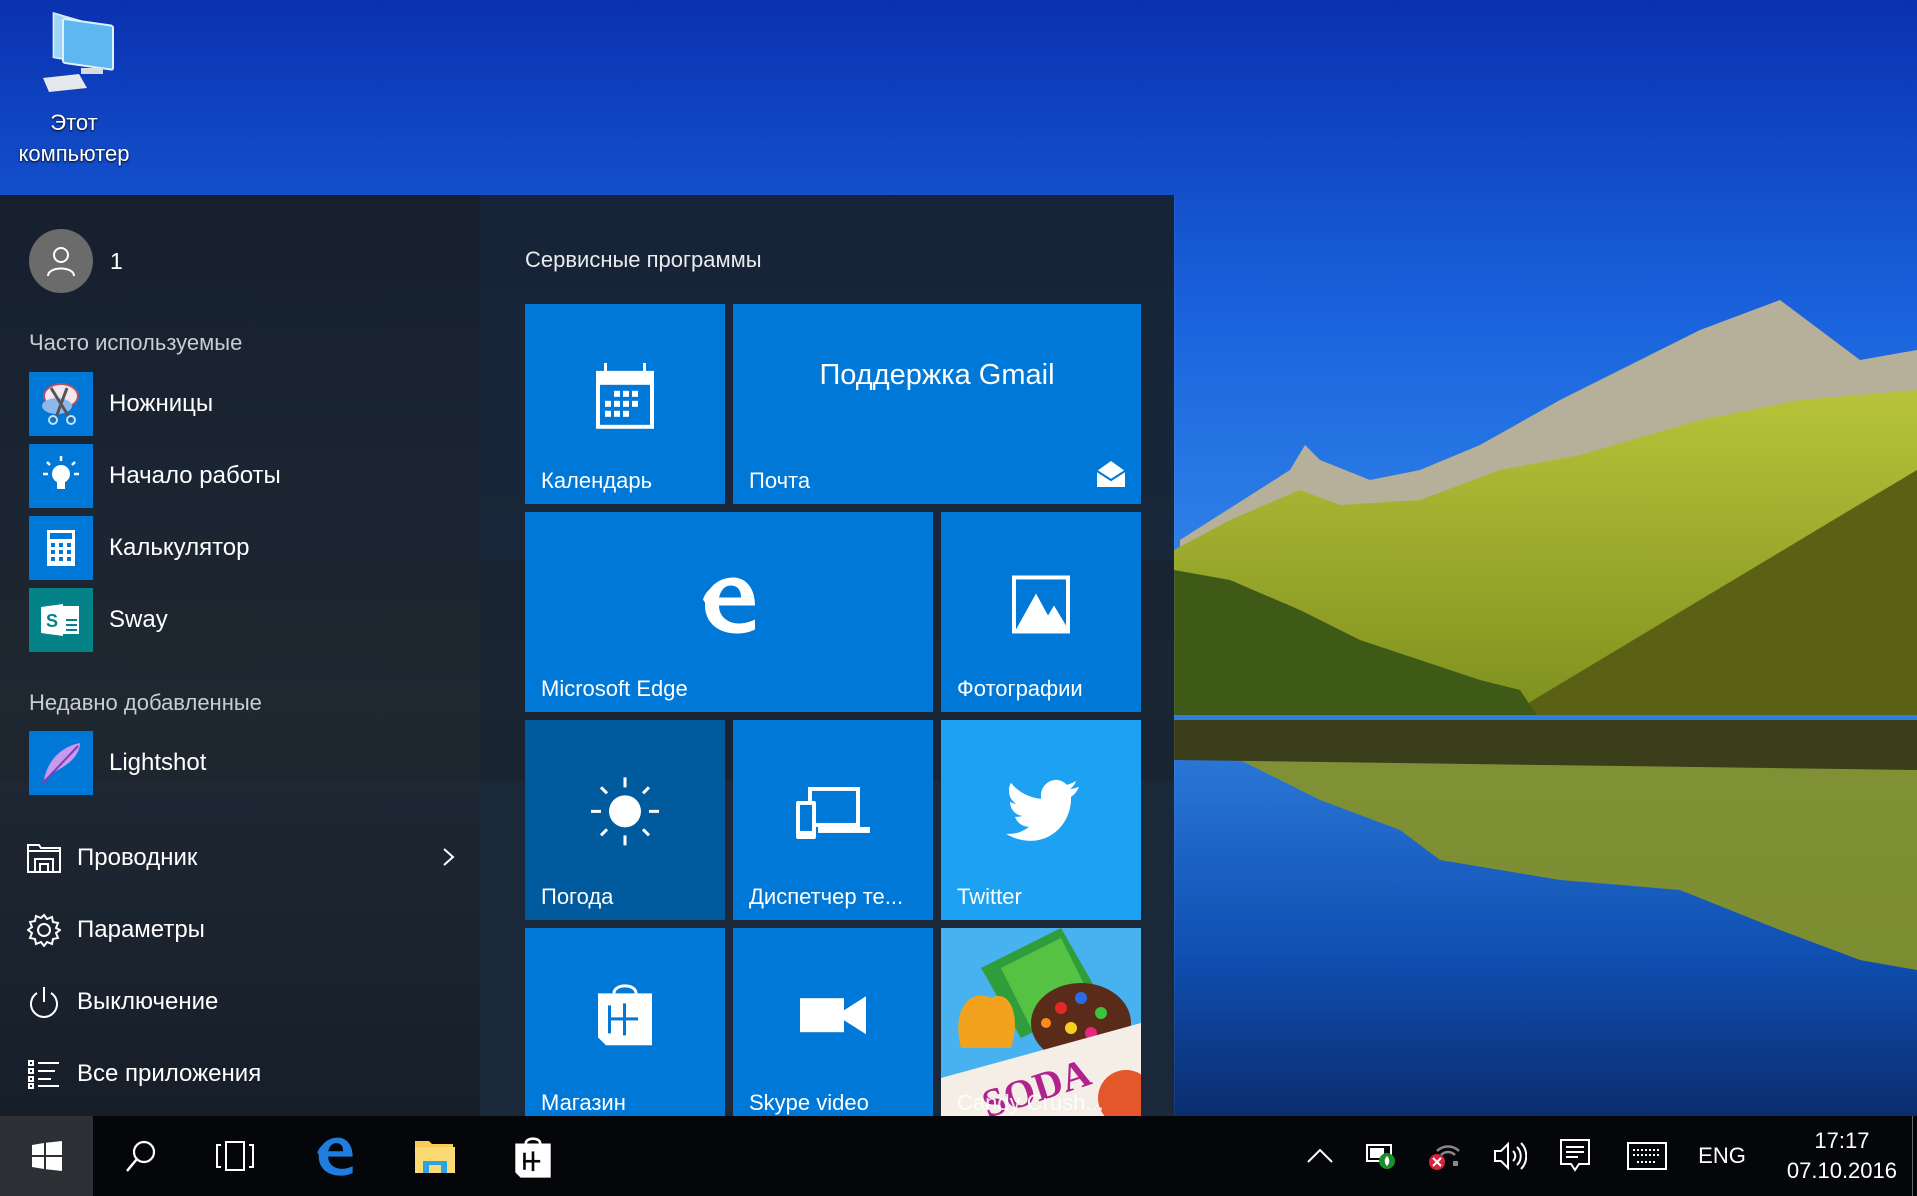  Describe the element at coordinates (136, 342) in the screenshot. I see `most-used-heading: Часто используемые` at that location.